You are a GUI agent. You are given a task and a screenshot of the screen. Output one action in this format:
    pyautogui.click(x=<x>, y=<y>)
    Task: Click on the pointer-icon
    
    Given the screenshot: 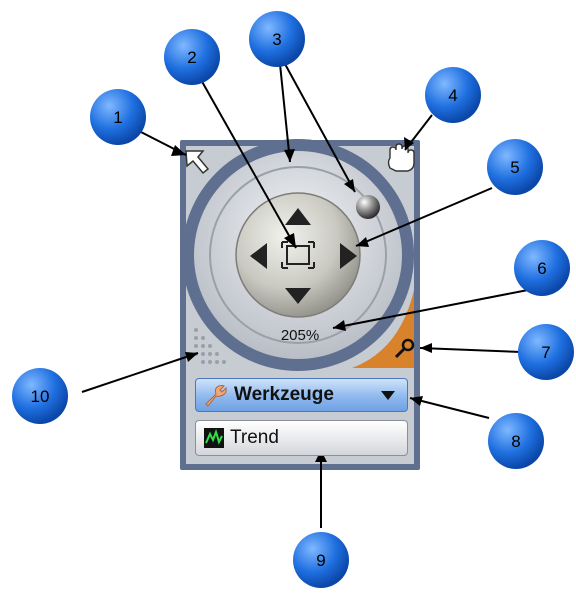 What is the action you would take?
    pyautogui.click(x=197, y=162)
    